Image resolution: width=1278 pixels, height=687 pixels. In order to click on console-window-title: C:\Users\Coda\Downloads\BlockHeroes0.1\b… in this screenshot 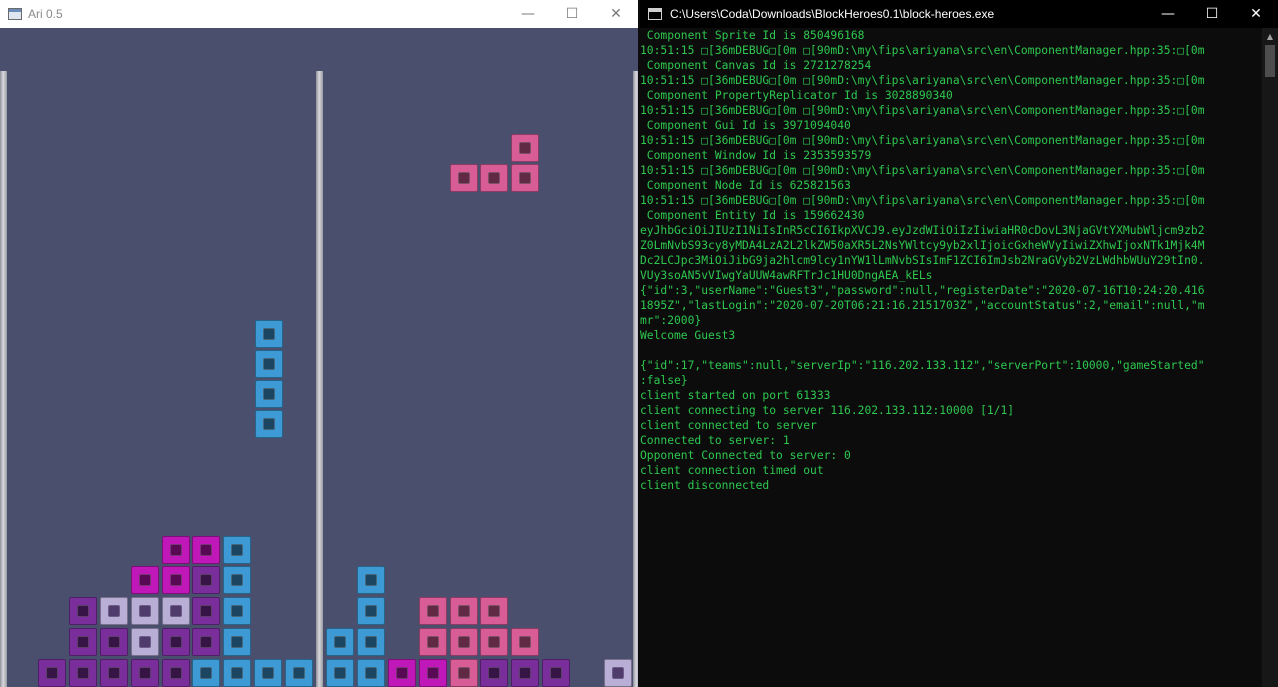, I will do `click(832, 14)`.